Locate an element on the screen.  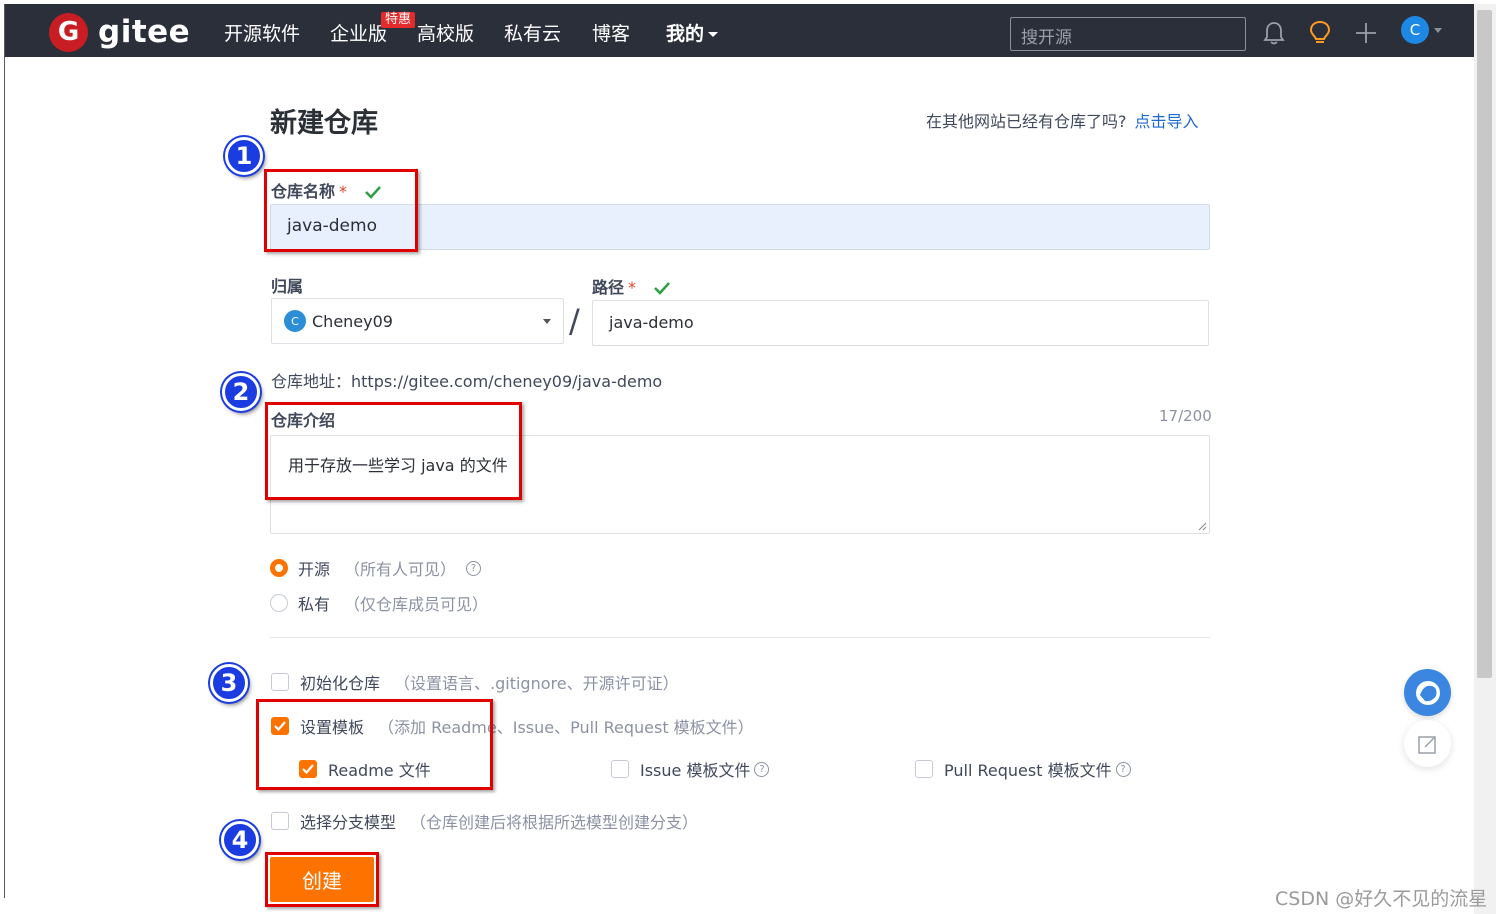
owner-label: 归属 is located at coordinates (287, 286).